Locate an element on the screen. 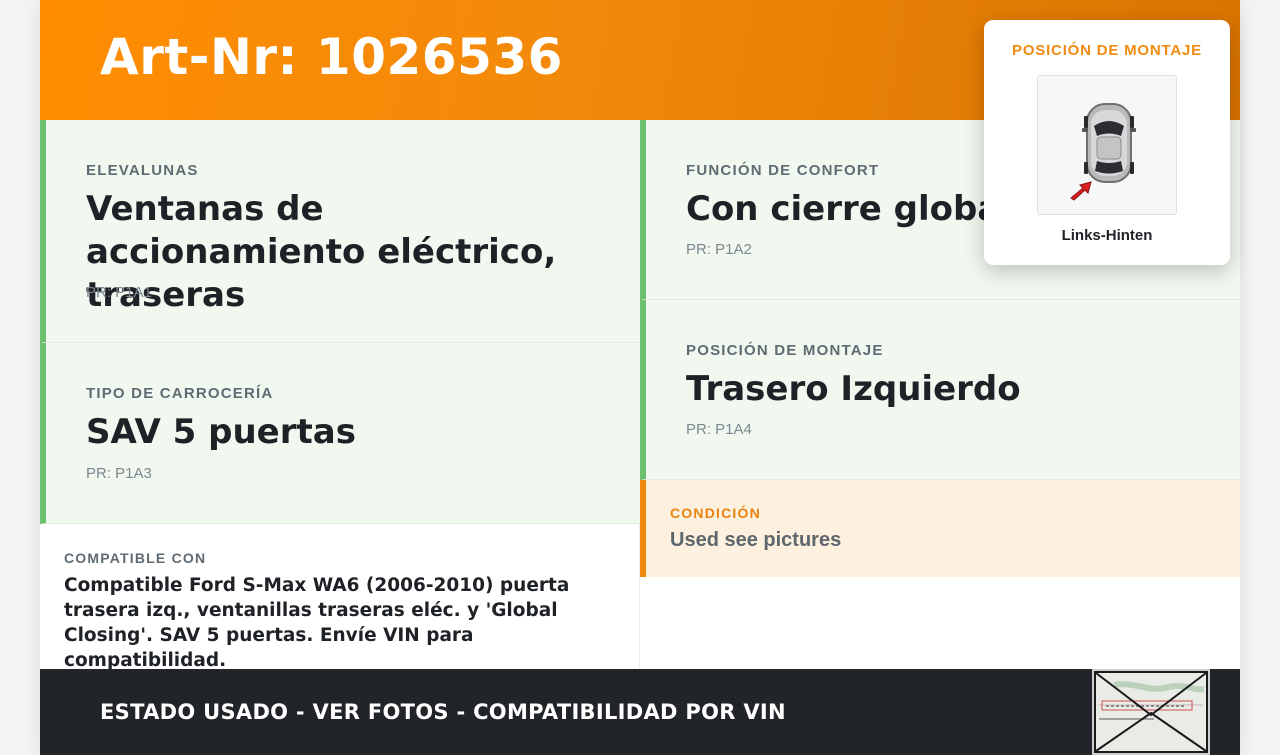 The height and width of the screenshot is (755, 1280). car-top-view-icon is located at coordinates (1107, 145).